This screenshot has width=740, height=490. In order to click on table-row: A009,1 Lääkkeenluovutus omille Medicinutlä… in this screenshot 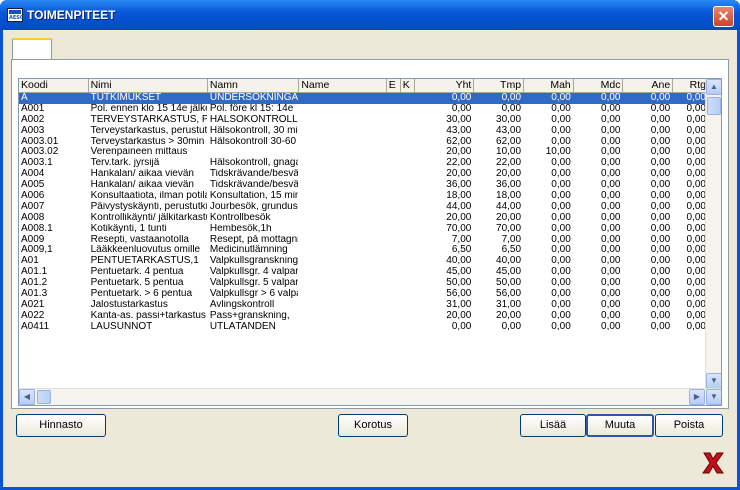, I will do `click(364, 250)`.